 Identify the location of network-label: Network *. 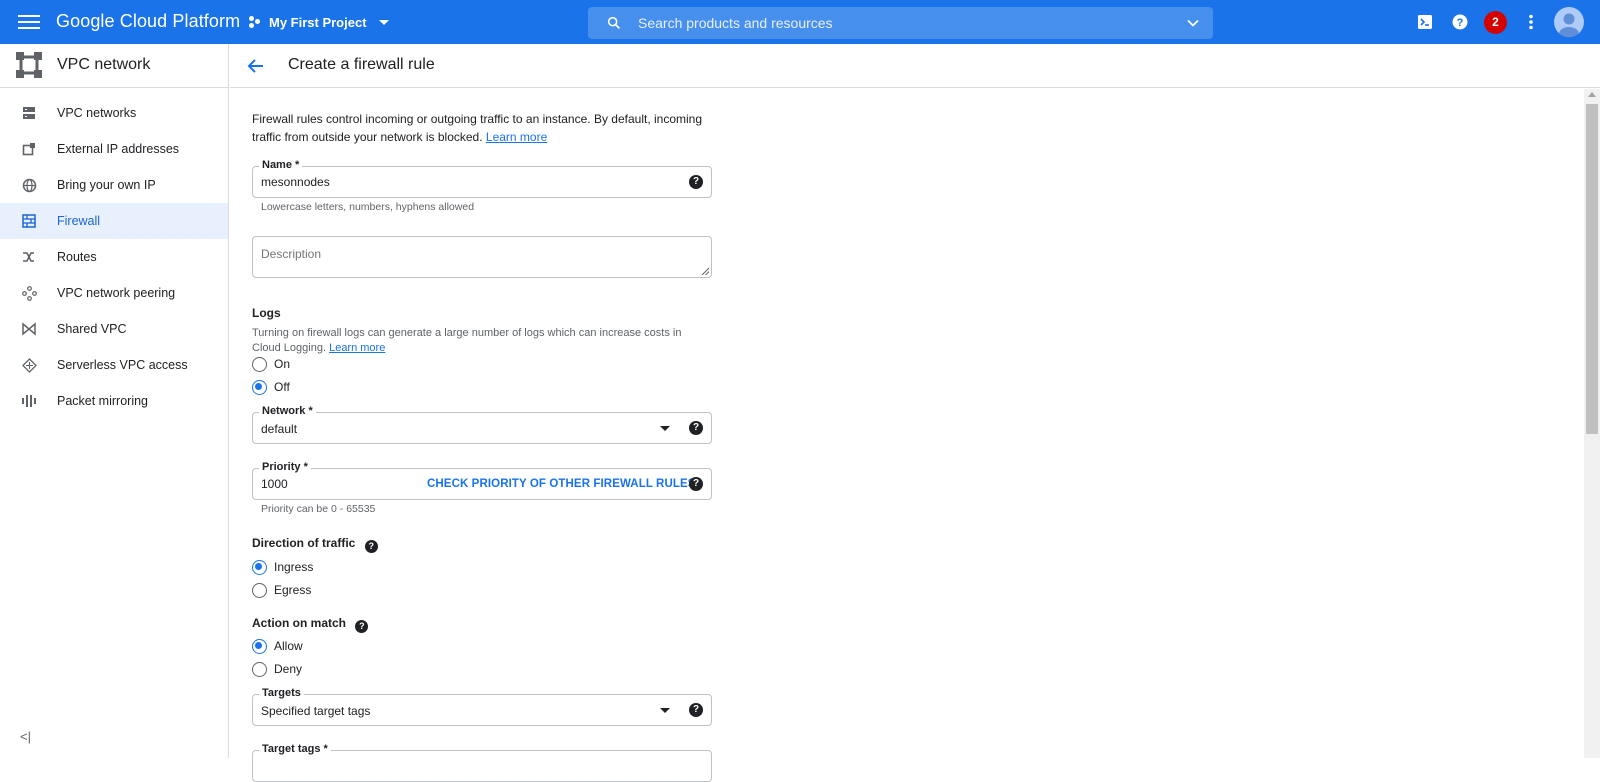
(287, 411).